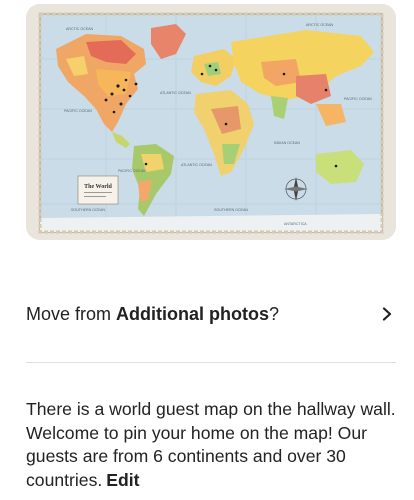  Describe the element at coordinates (71, 314) in the screenshot. I see `move-prefix: Move from` at that location.